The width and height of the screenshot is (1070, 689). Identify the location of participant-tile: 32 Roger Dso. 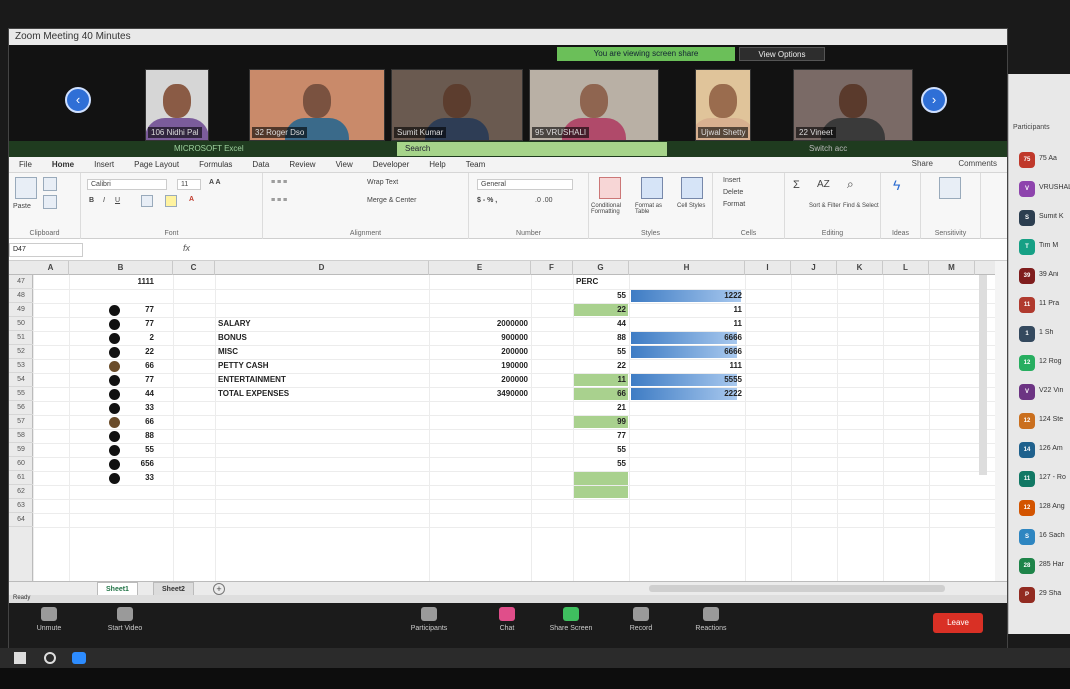
(317, 105).